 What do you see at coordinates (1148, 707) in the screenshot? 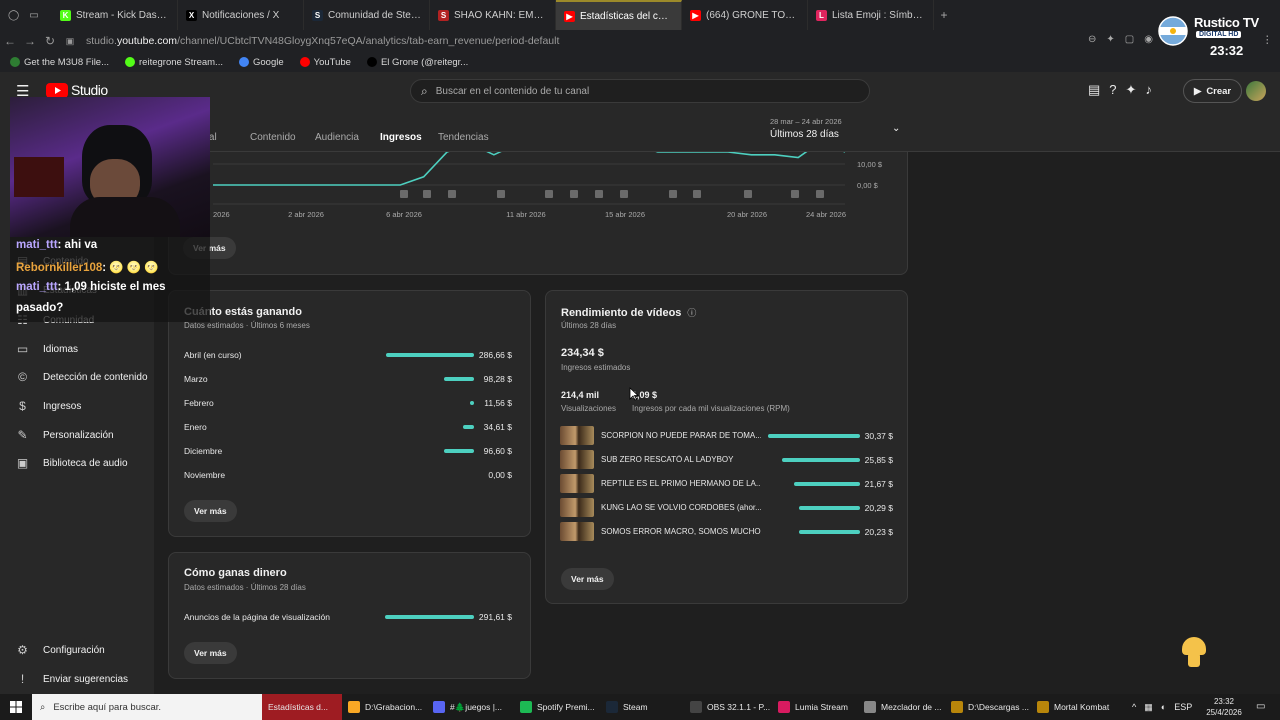
I see `network-icon: ▦` at bounding box center [1148, 707].